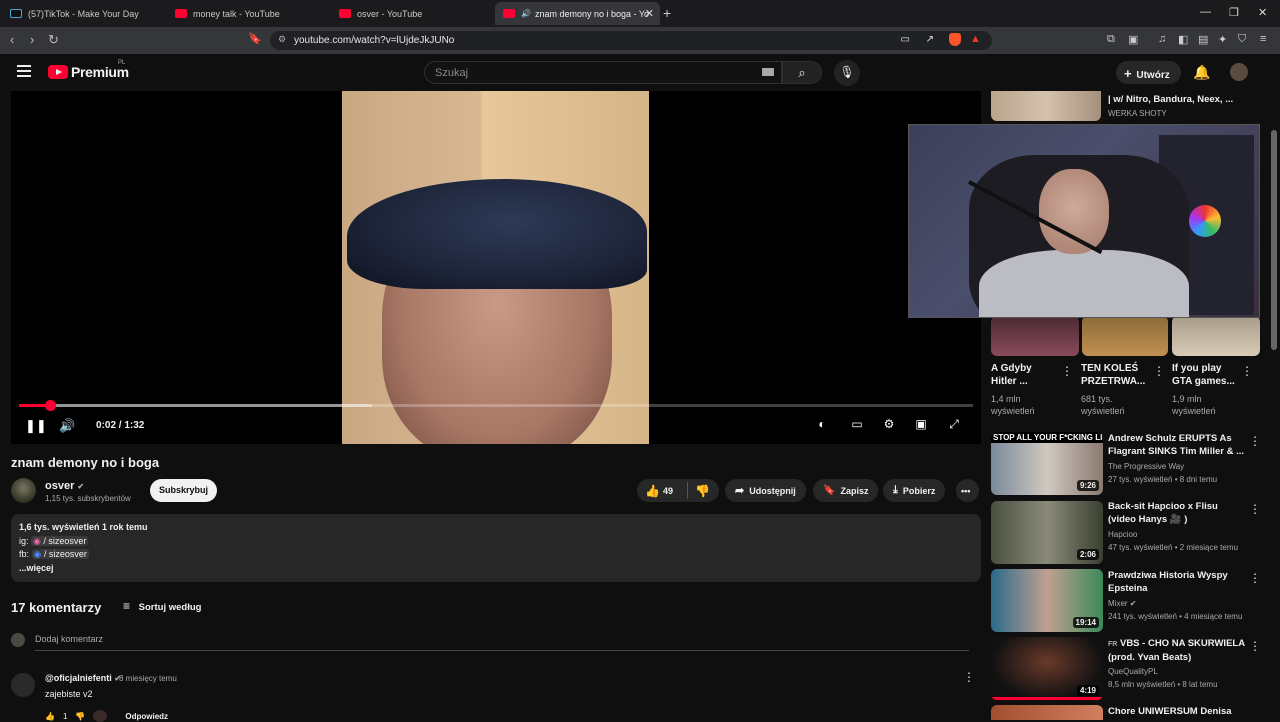 The width and height of the screenshot is (1280, 722). I want to click on browser-menu-icon: ≡, so click(1263, 39).